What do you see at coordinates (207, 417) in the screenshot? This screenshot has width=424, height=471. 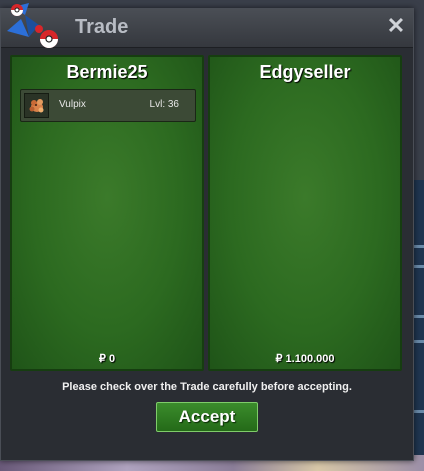 I see `accept-button: Accept` at bounding box center [207, 417].